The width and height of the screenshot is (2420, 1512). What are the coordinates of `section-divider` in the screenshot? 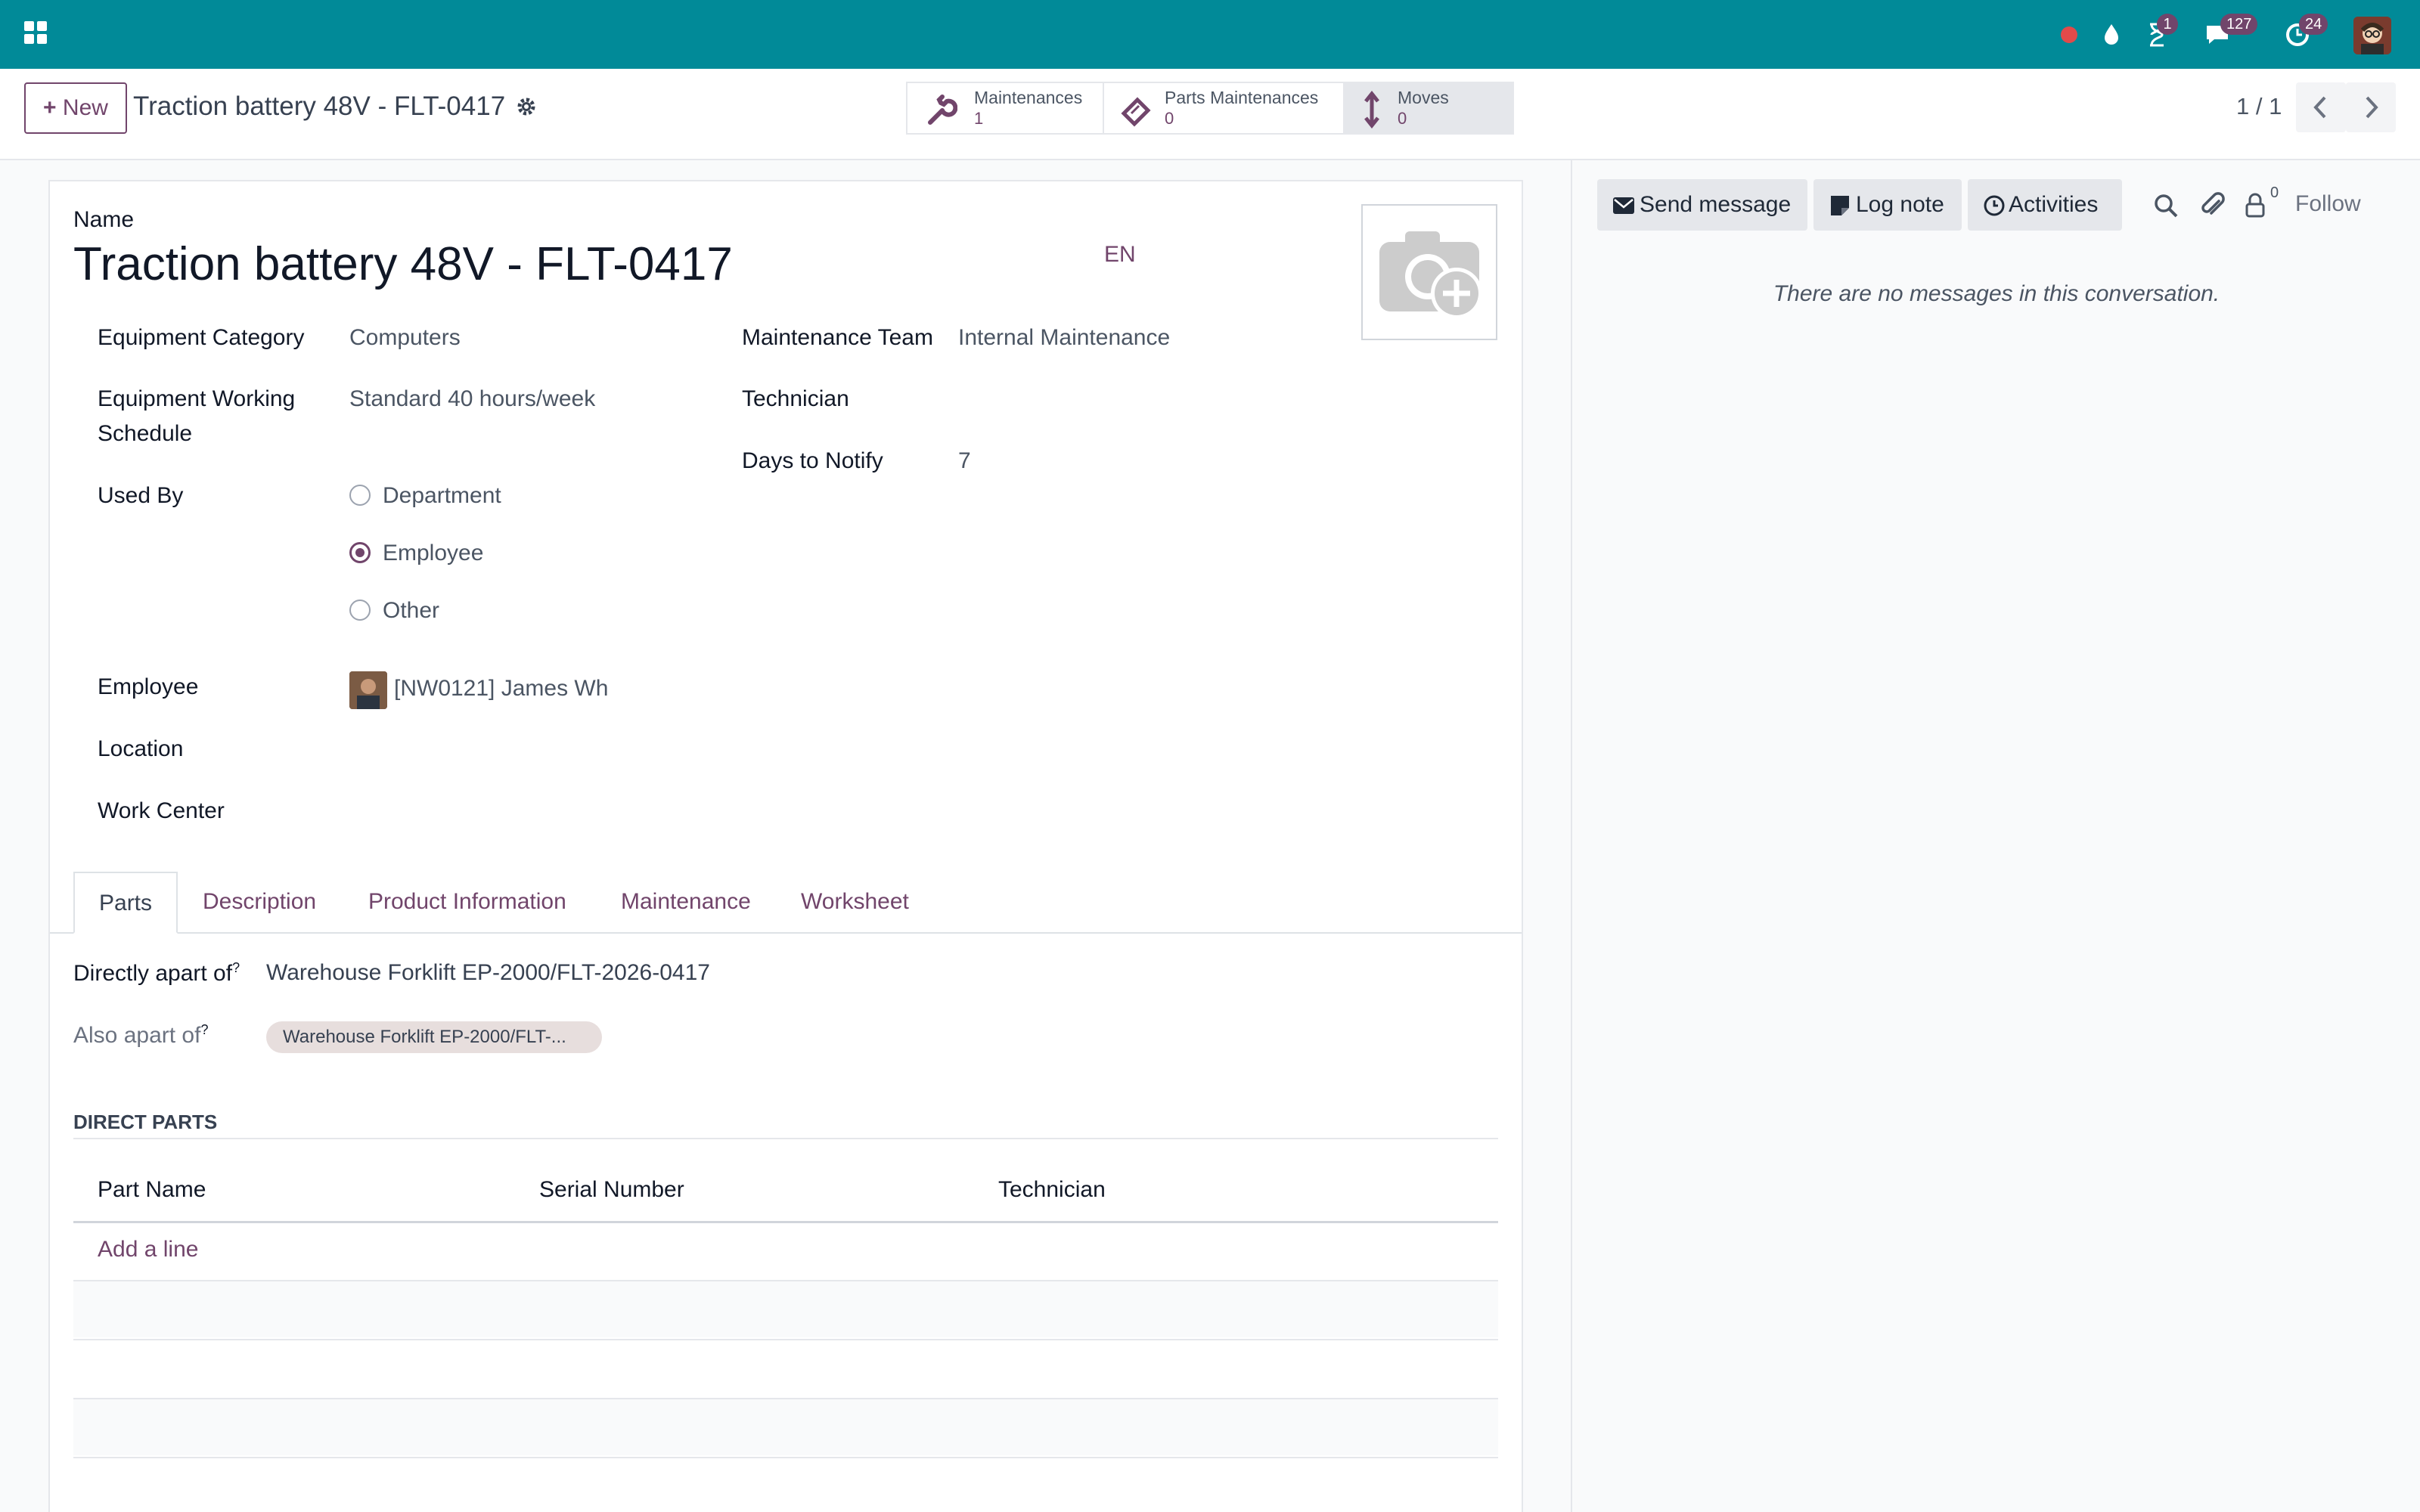 It's located at (785, 1138).